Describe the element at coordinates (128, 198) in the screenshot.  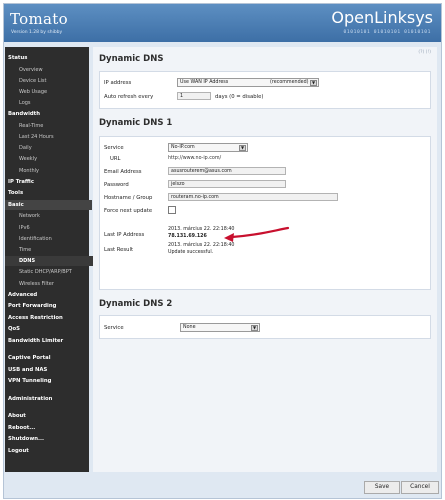
I see `hostname-label: Hostname / Group` at that location.